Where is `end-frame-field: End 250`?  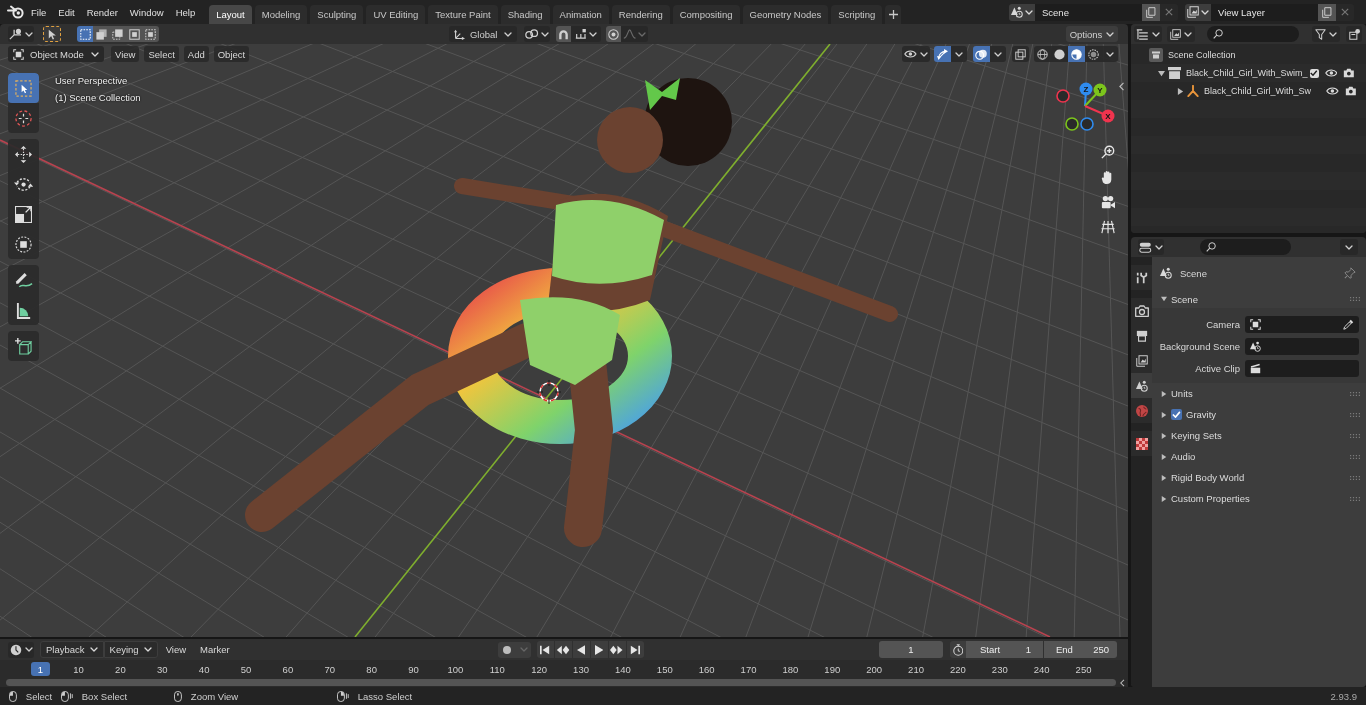
end-frame-field: End 250 is located at coordinates (1080, 649).